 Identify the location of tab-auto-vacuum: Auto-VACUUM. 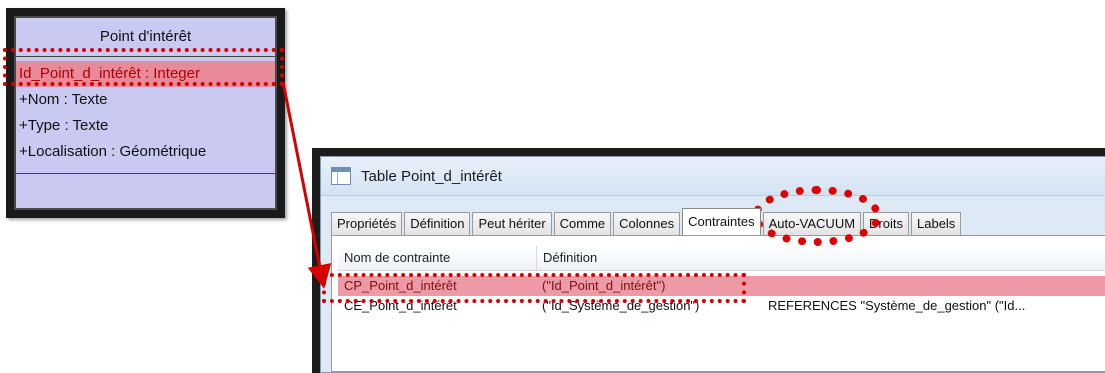
(812, 223).